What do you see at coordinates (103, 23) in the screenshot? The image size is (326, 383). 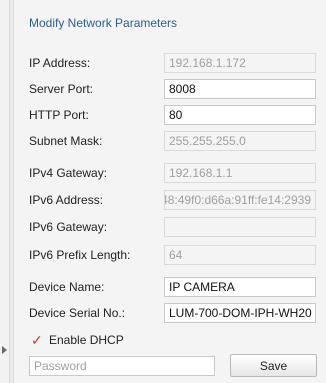 I see `panel-title: Modify Network Parameters` at bounding box center [103, 23].